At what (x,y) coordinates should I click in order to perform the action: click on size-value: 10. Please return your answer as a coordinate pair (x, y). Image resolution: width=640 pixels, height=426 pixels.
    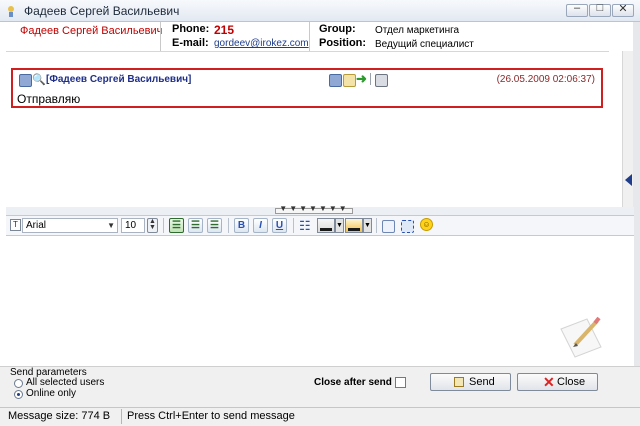
    Looking at the image, I should click on (131, 225).